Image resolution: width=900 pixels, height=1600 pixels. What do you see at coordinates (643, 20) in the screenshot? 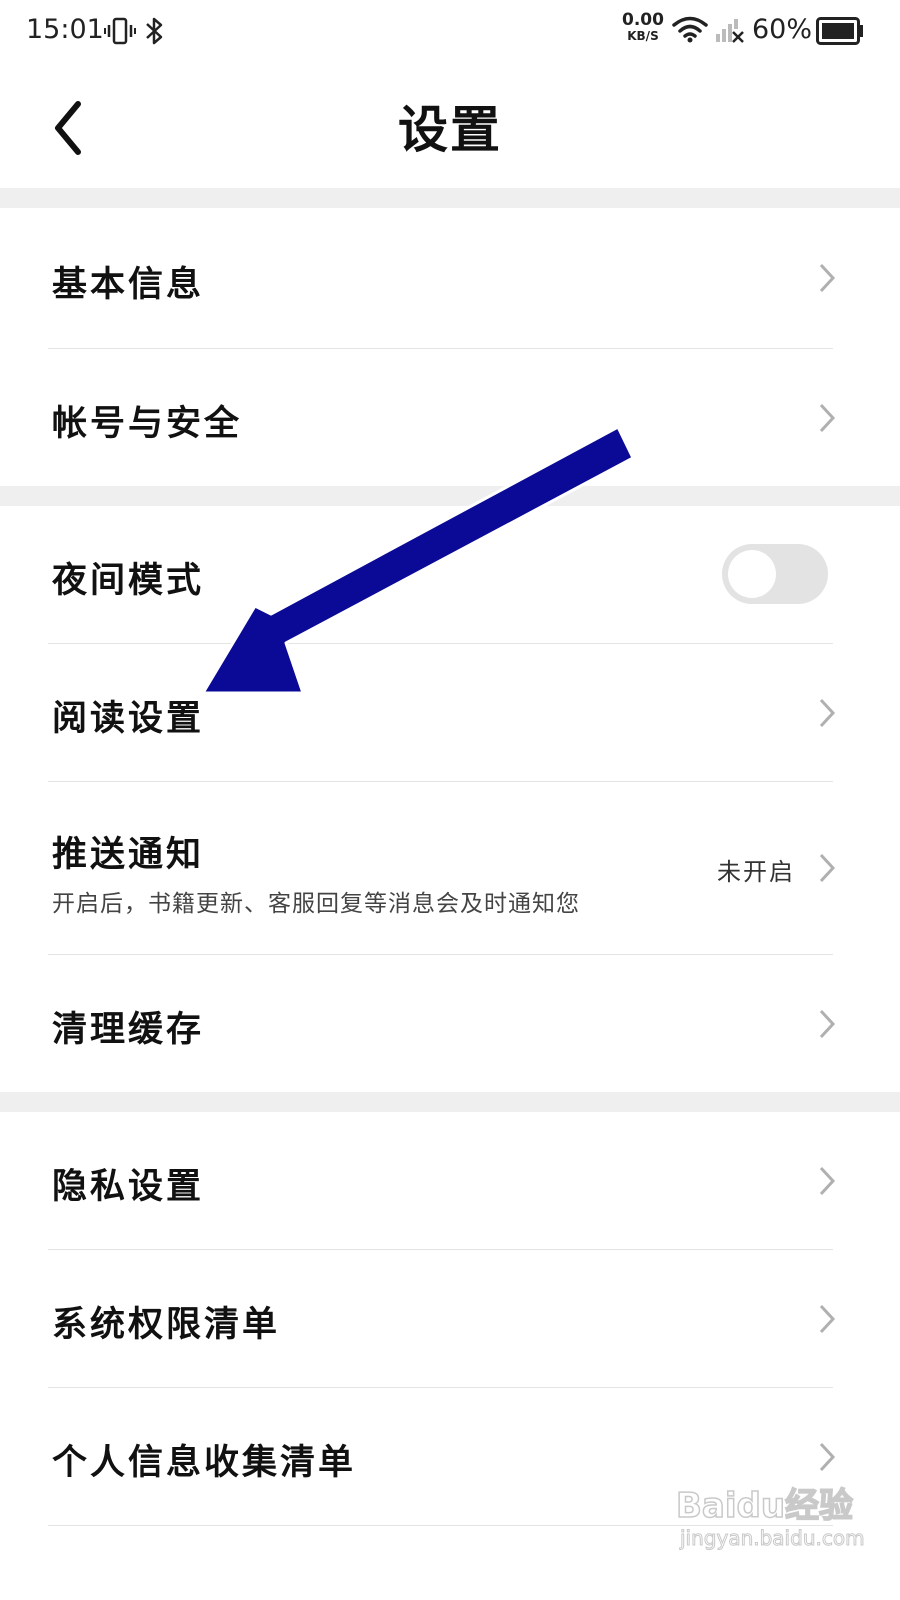
I see `network-speed-value: 0.00` at bounding box center [643, 20].